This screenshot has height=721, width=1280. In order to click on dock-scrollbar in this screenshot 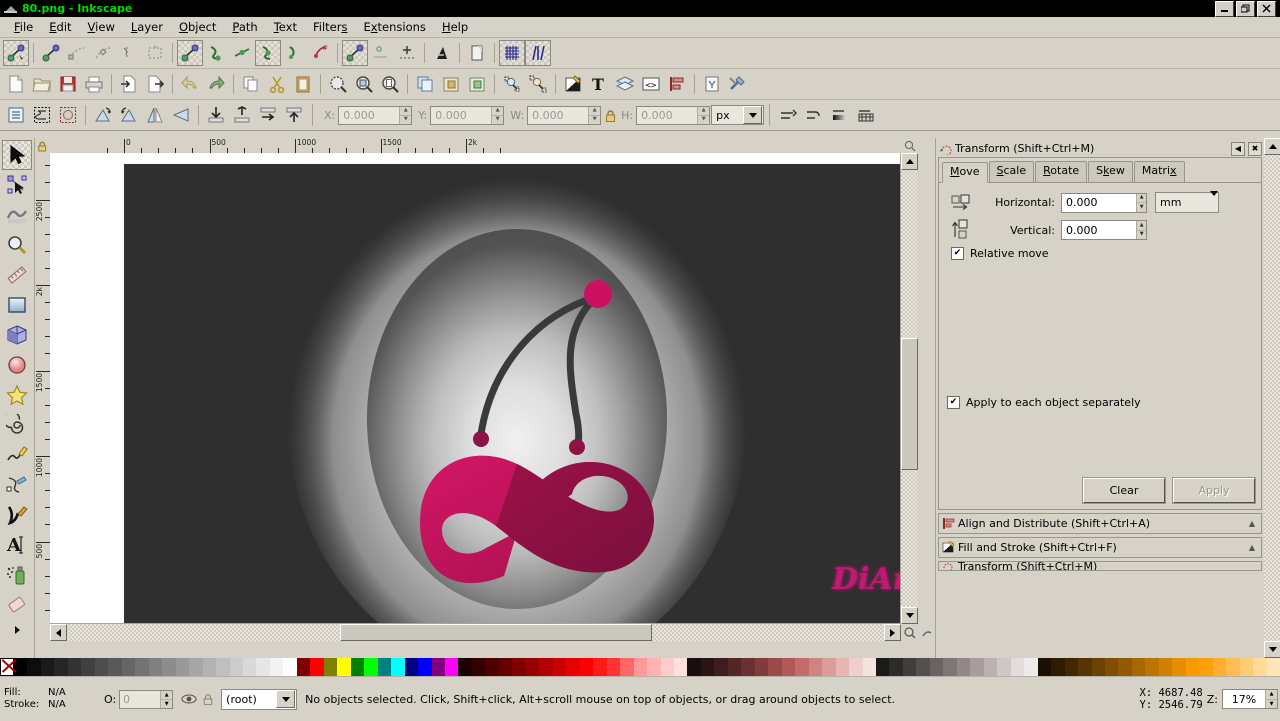, I will do `click(1272, 398)`.